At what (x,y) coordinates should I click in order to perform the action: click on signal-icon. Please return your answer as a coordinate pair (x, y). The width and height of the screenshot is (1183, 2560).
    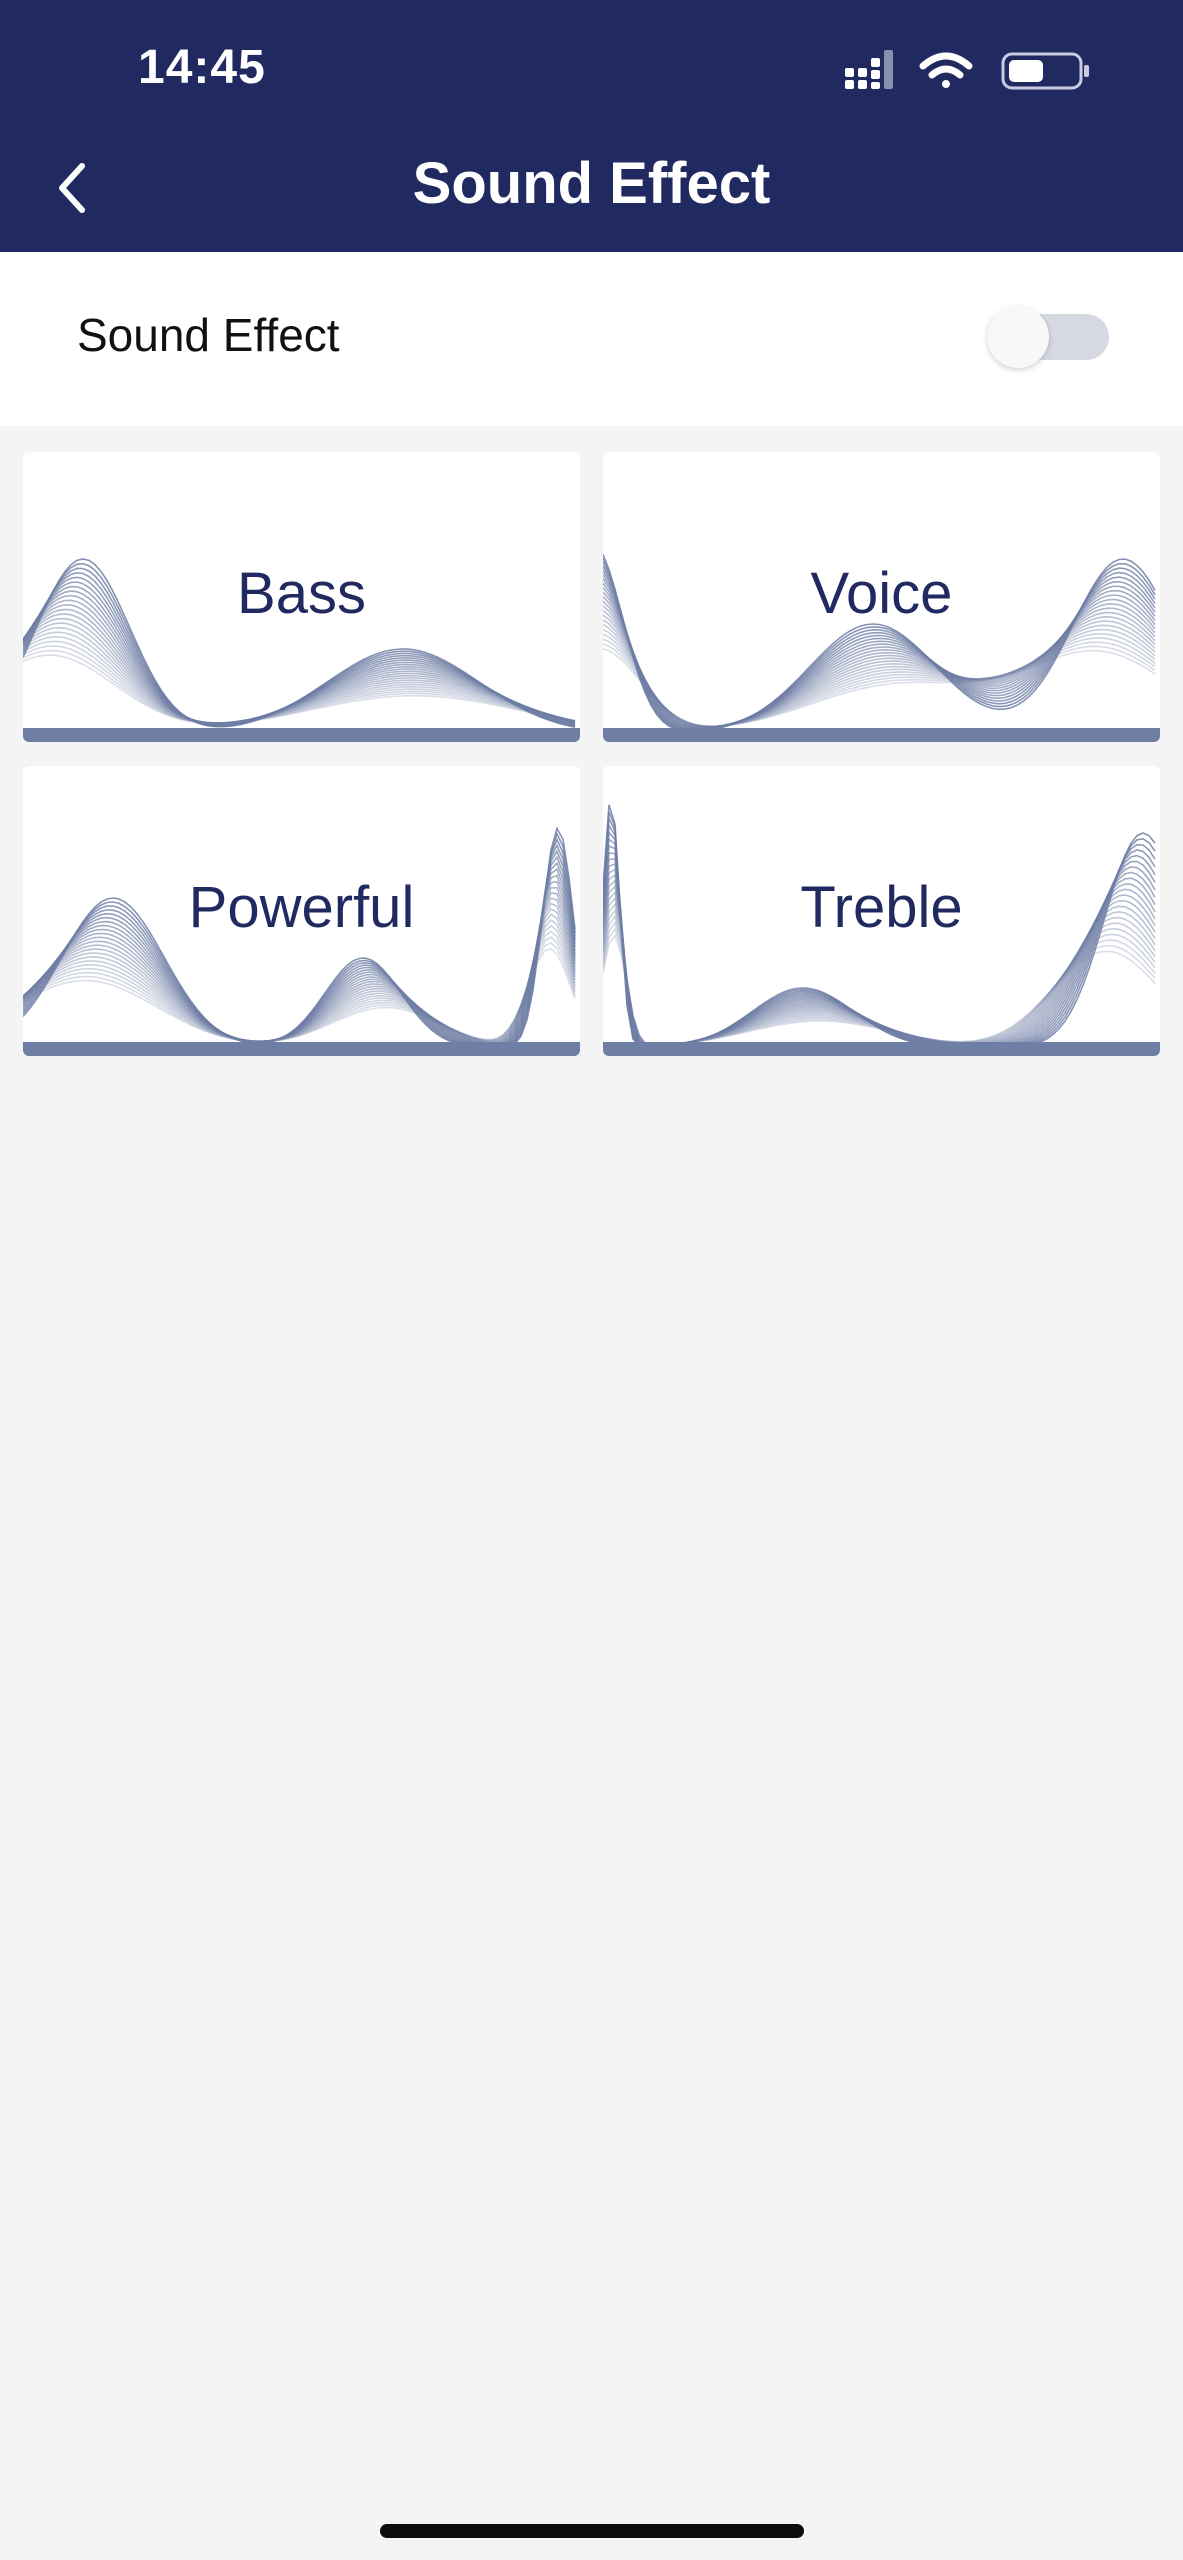
    Looking at the image, I should click on (869, 69).